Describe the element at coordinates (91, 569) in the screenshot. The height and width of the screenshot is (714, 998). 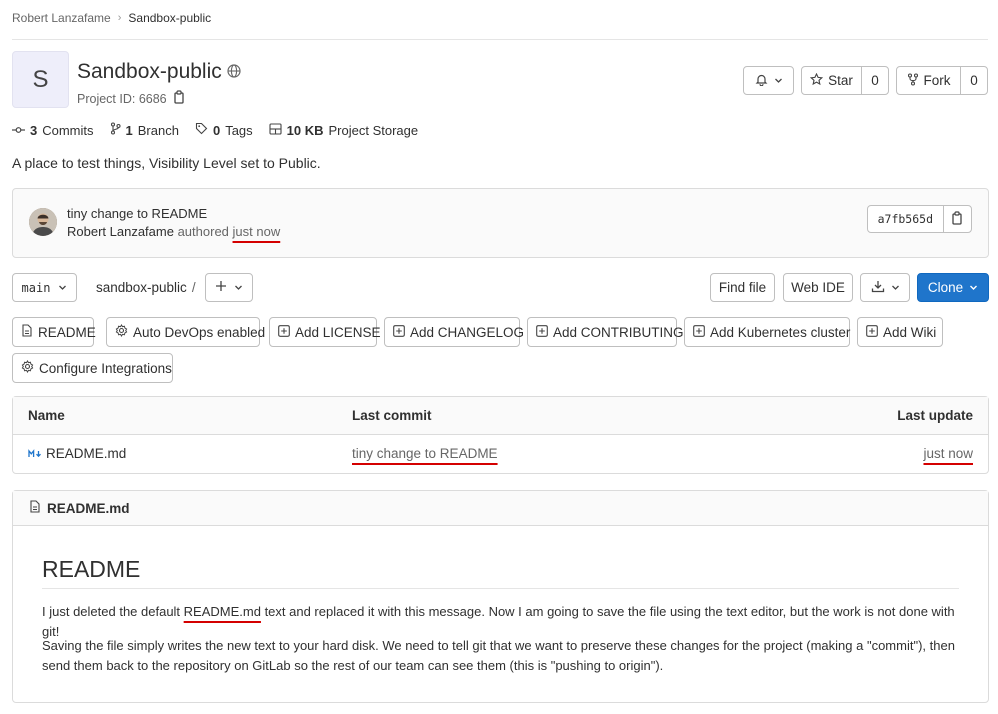
I see `readme-heading: README` at that location.